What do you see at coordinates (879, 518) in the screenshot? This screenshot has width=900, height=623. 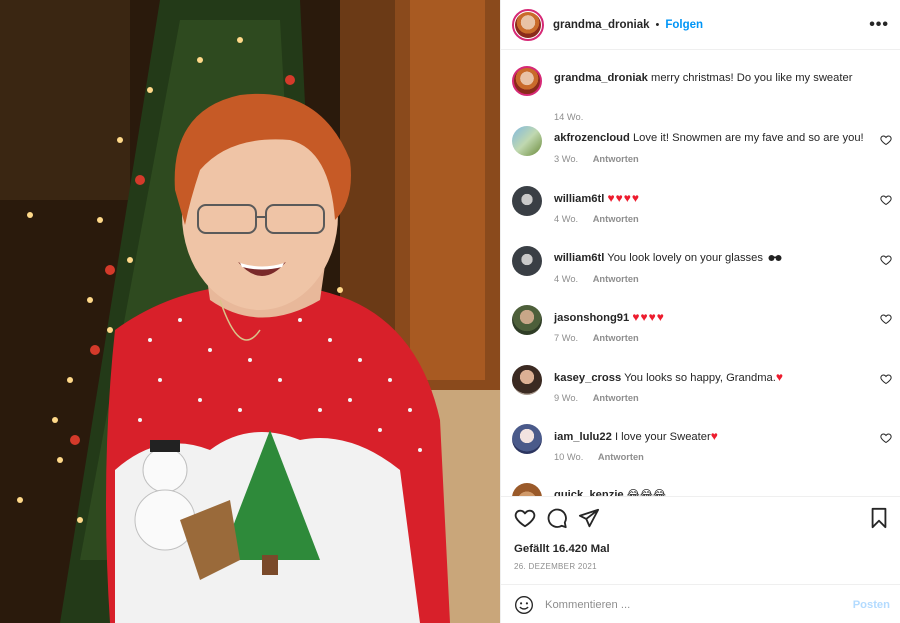 I see `save-bookmark-icon` at bounding box center [879, 518].